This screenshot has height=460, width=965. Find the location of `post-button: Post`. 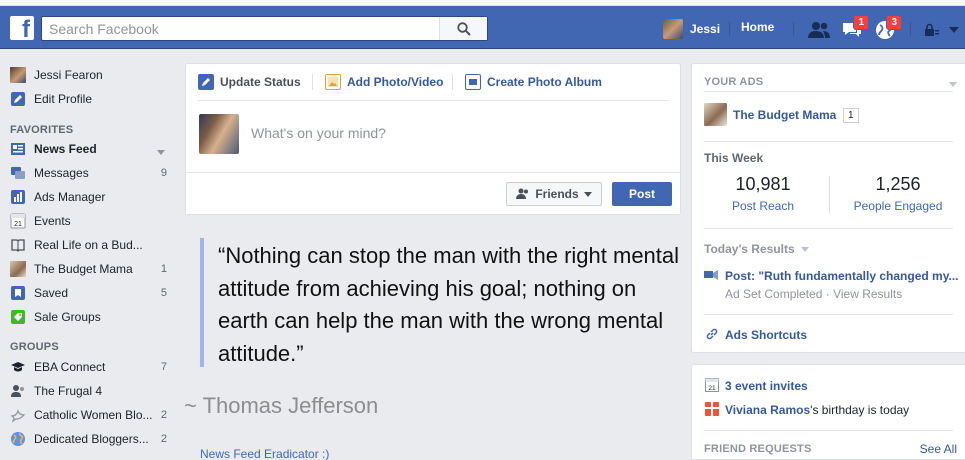

post-button: Post is located at coordinates (642, 194).